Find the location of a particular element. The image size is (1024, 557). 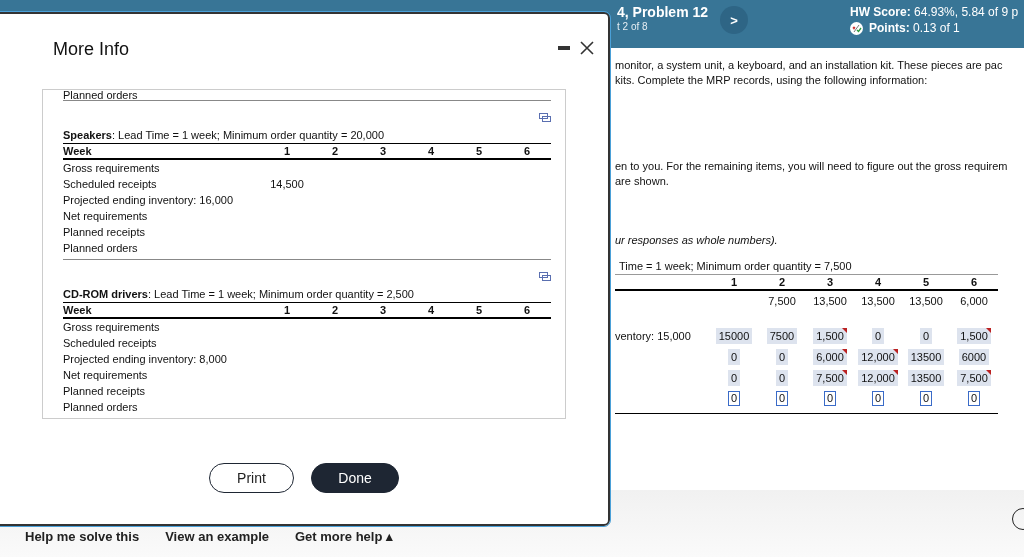

points: Points: 0.13 of 1 is located at coordinates (914, 28).